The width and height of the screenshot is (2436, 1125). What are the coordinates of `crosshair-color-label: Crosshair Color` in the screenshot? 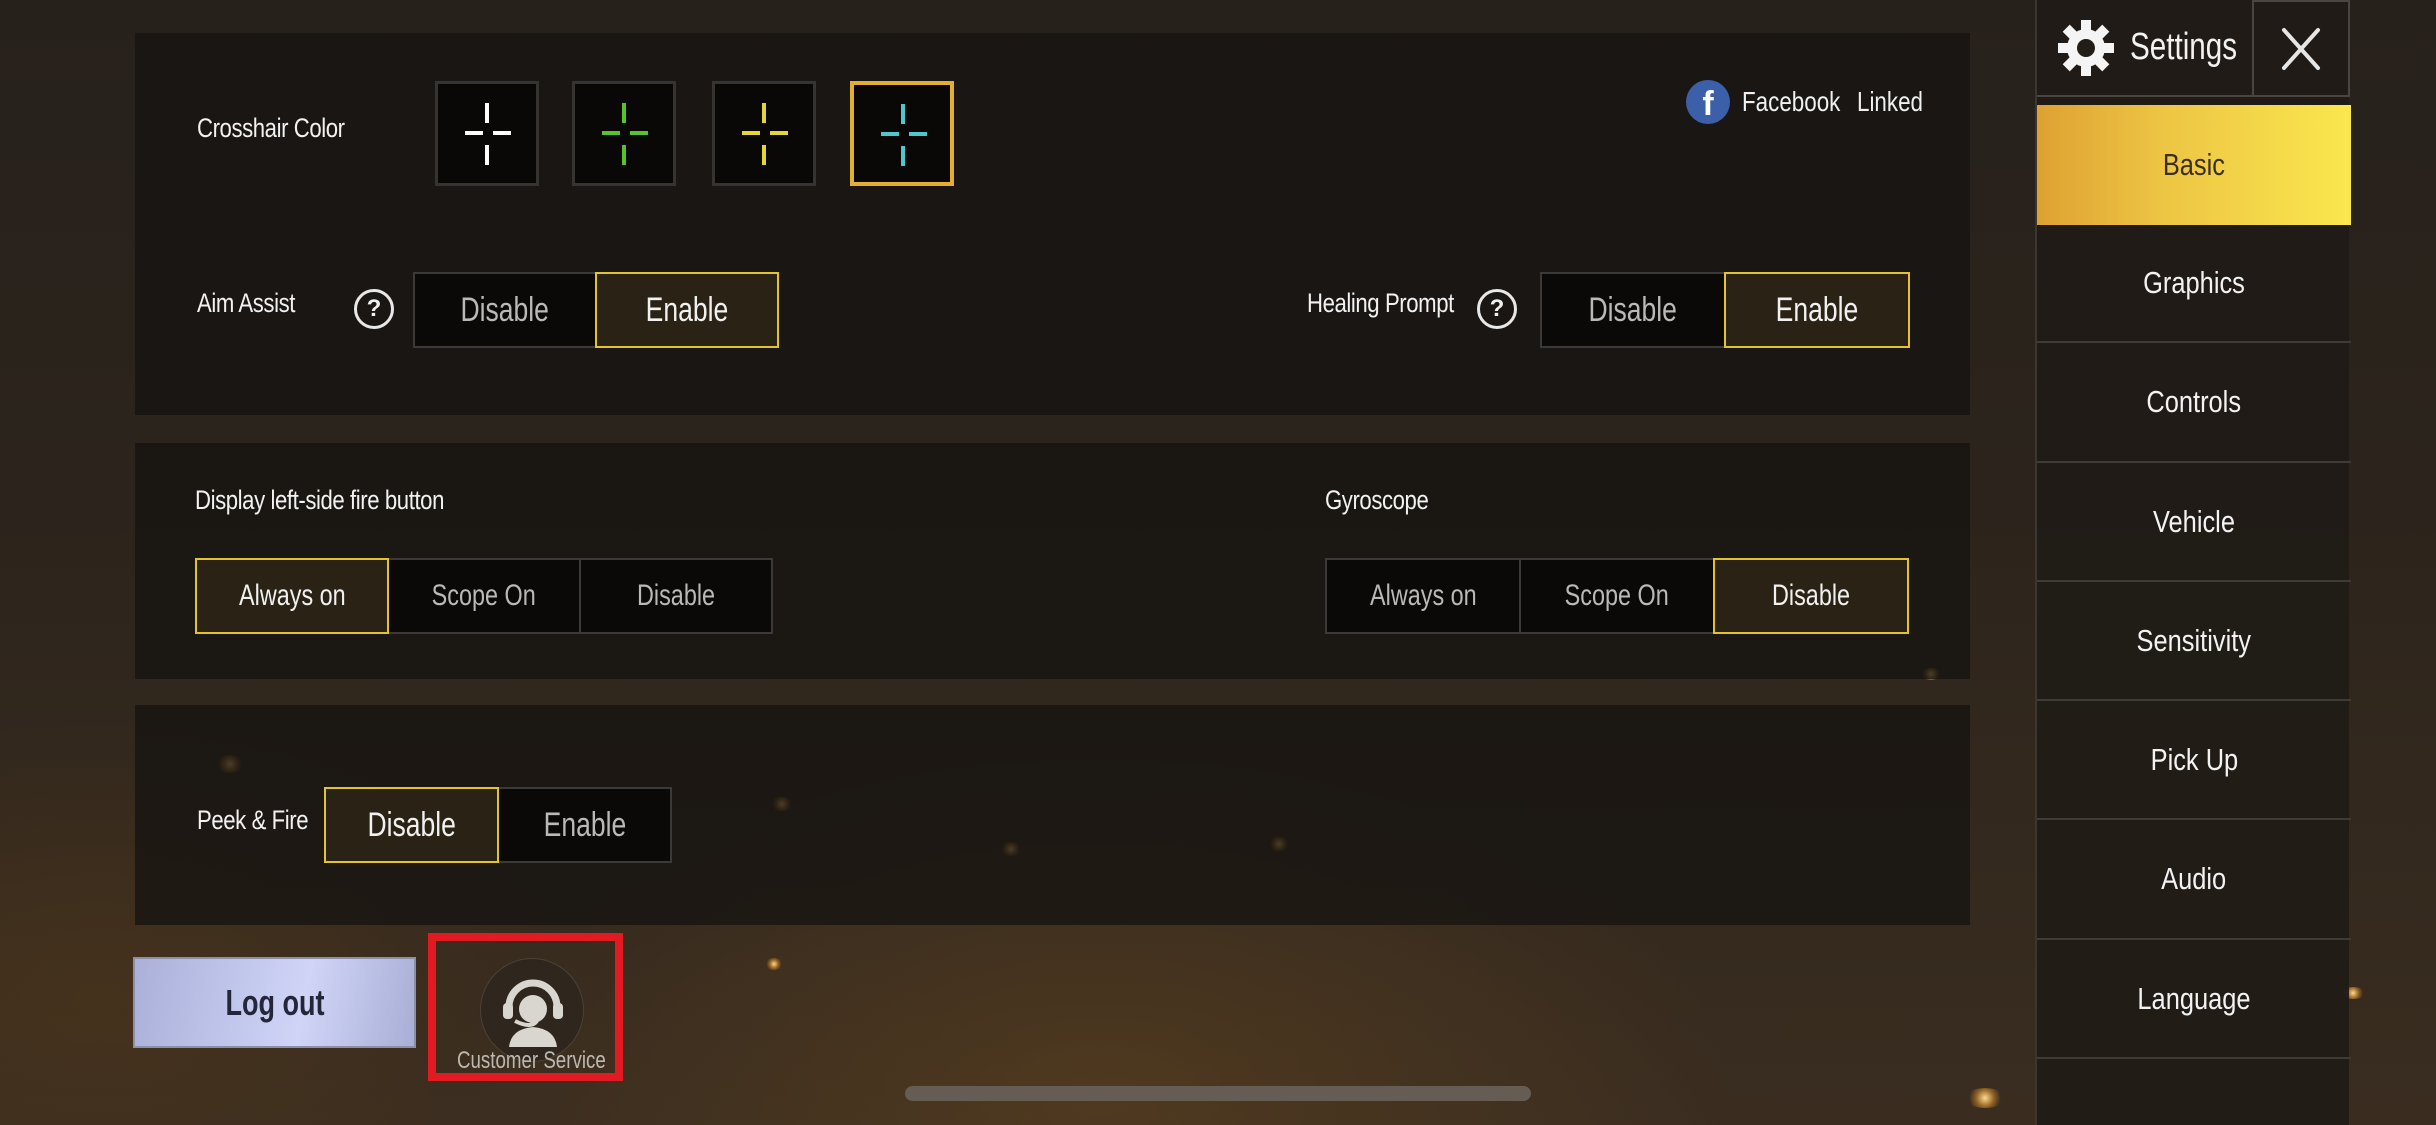 It's located at (271, 128).